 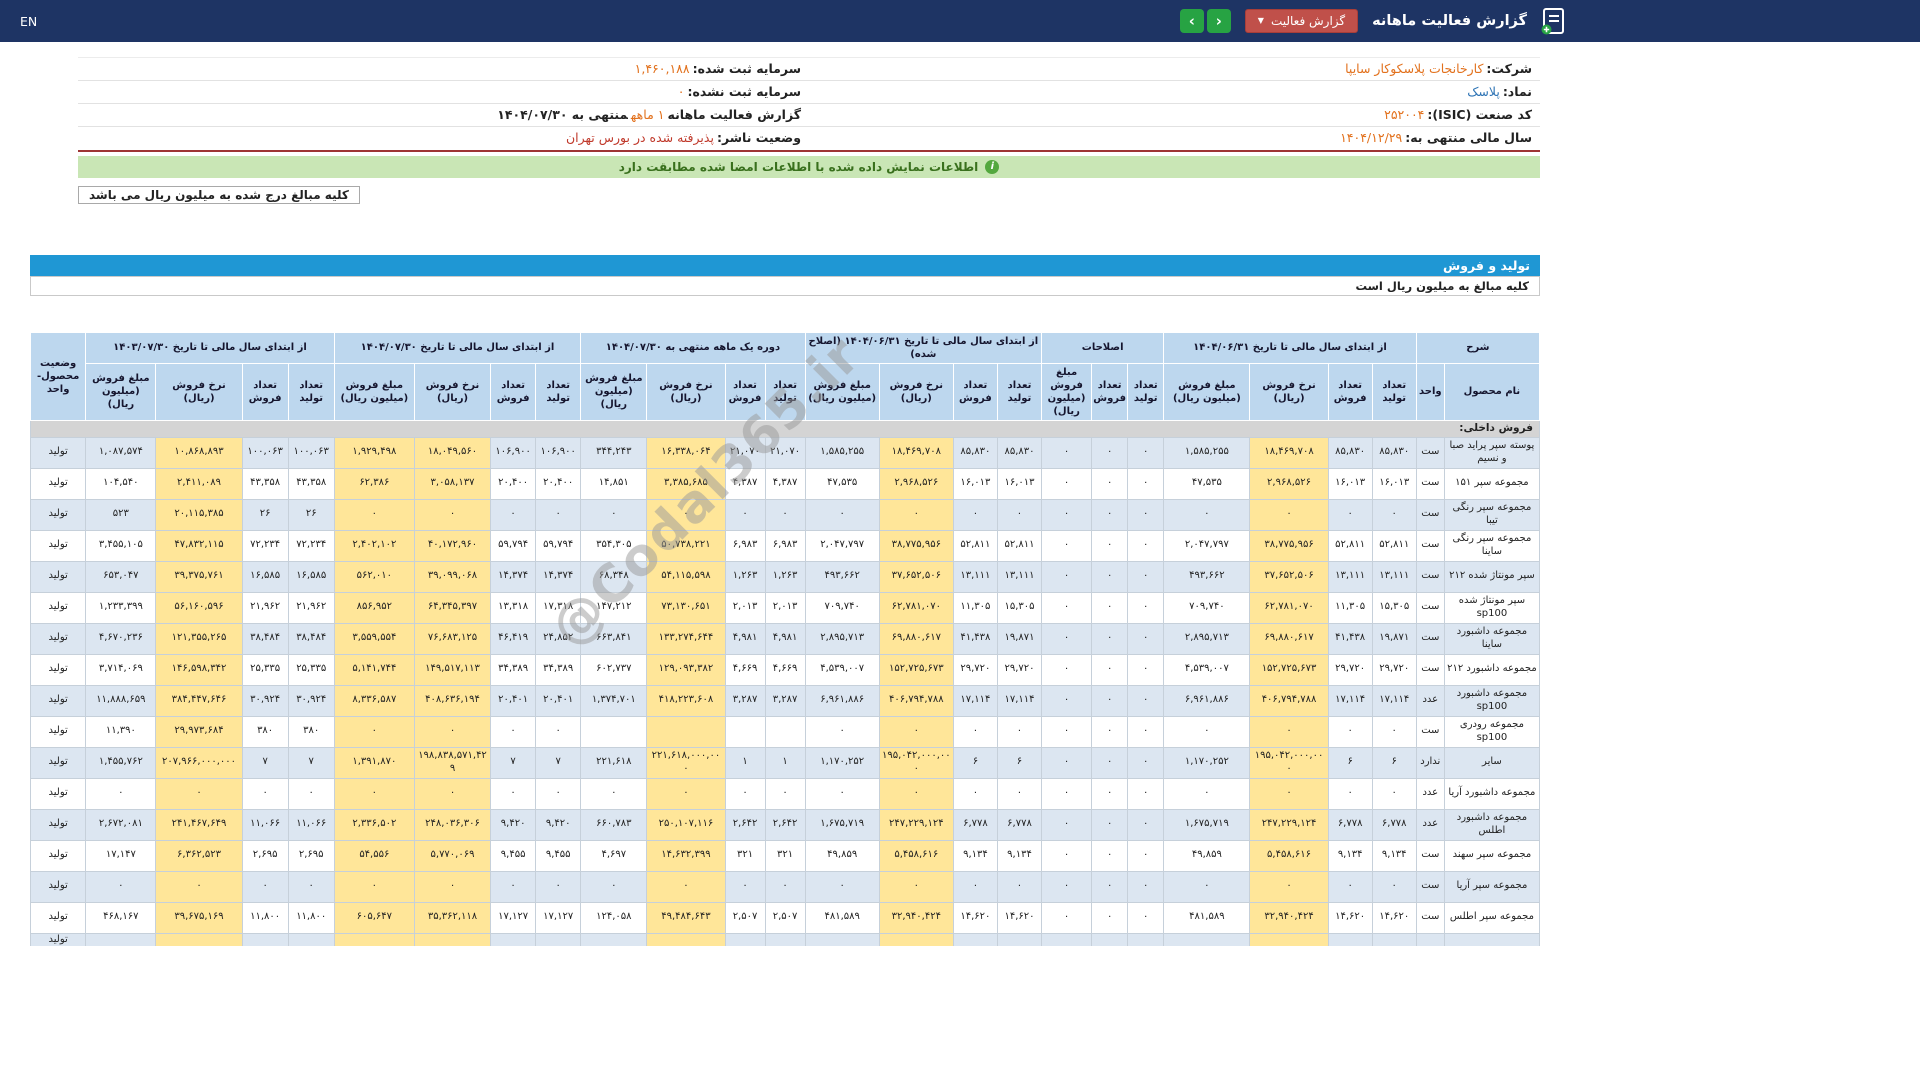 What do you see at coordinates (614, 452) in the screenshot?
I see `value-cell: ۳۴۴,۲۴۳` at bounding box center [614, 452].